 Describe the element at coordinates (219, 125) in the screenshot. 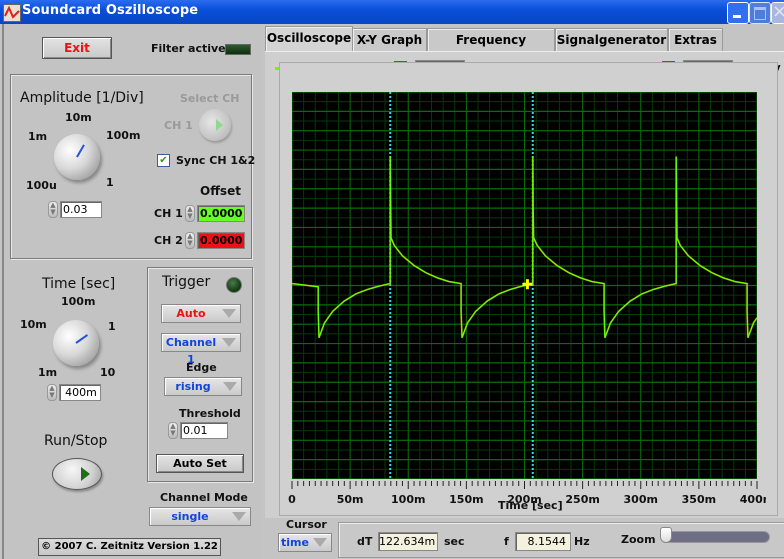

I see `play-arrow-icon` at that location.